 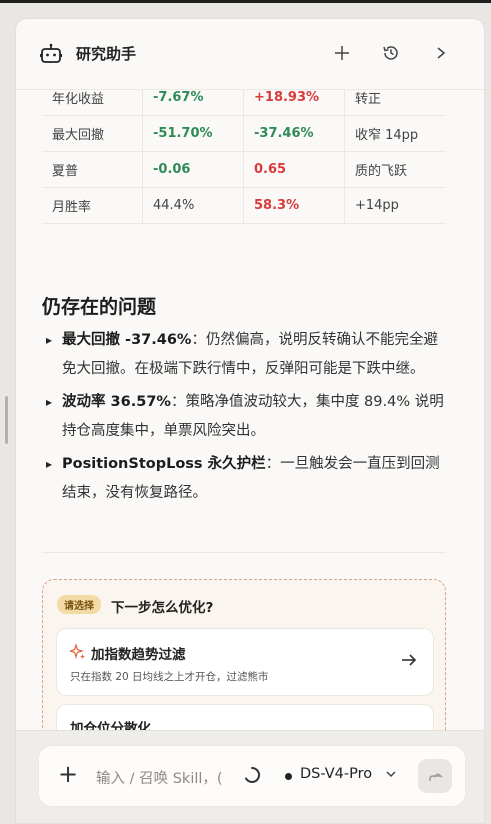 I want to click on panel-title: 研究助手, so click(x=106, y=54).